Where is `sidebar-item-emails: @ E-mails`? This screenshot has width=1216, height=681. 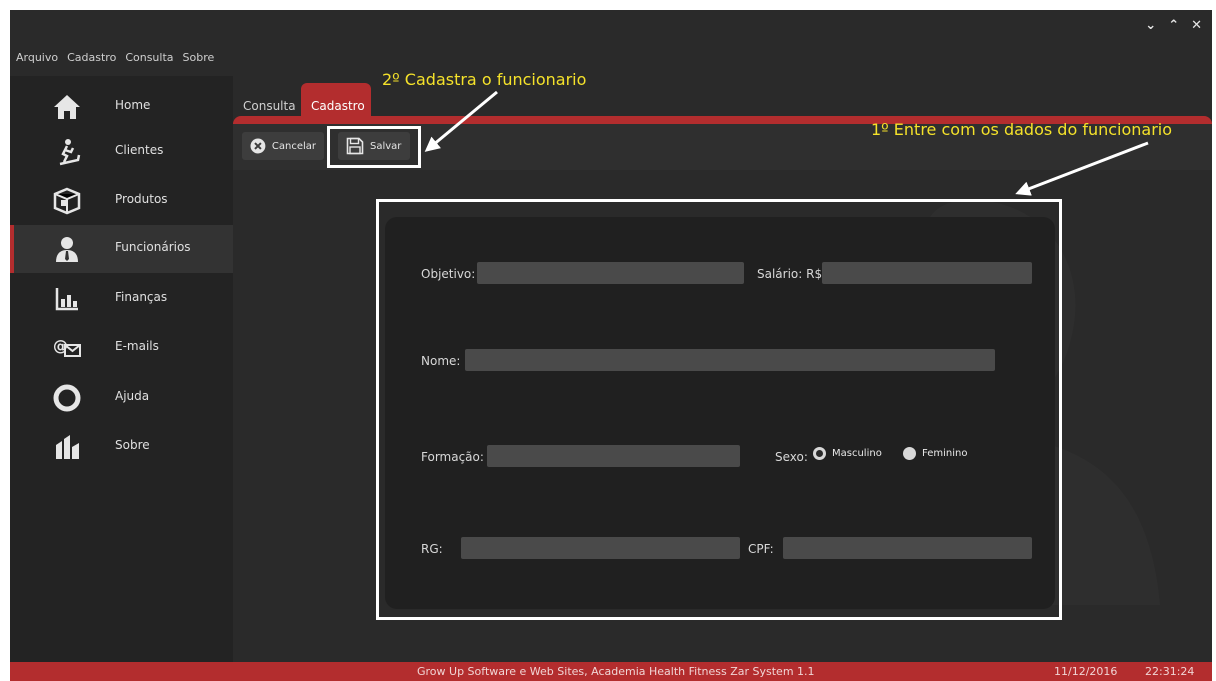 sidebar-item-emails: @ E-mails is located at coordinates (121, 348).